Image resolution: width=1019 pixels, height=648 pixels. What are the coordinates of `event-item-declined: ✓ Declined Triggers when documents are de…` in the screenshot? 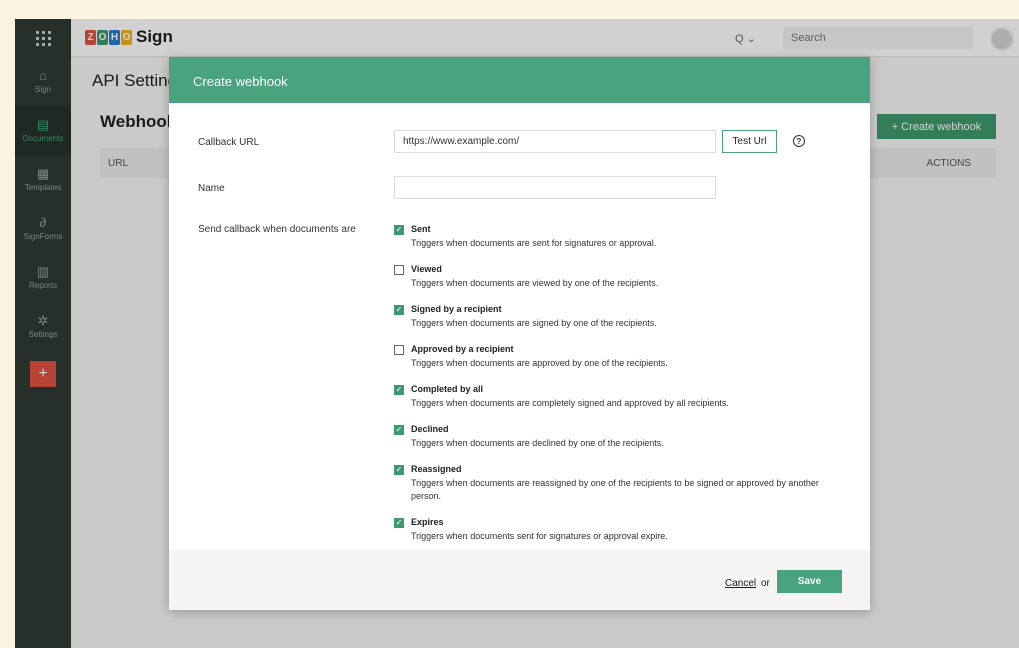 It's located at (614, 437).